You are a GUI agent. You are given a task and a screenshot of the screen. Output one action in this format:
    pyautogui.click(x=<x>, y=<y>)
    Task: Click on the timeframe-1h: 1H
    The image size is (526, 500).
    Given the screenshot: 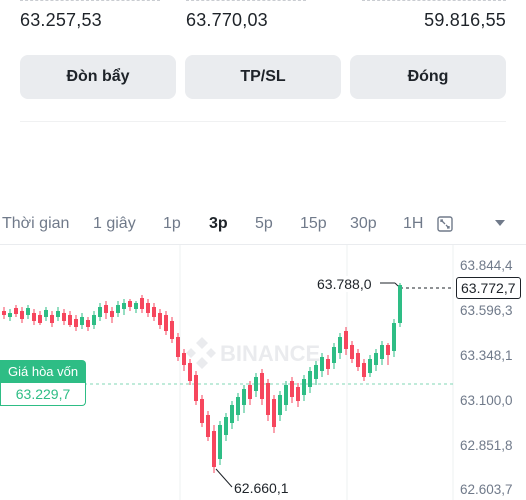 What is the action you would take?
    pyautogui.click(x=413, y=224)
    